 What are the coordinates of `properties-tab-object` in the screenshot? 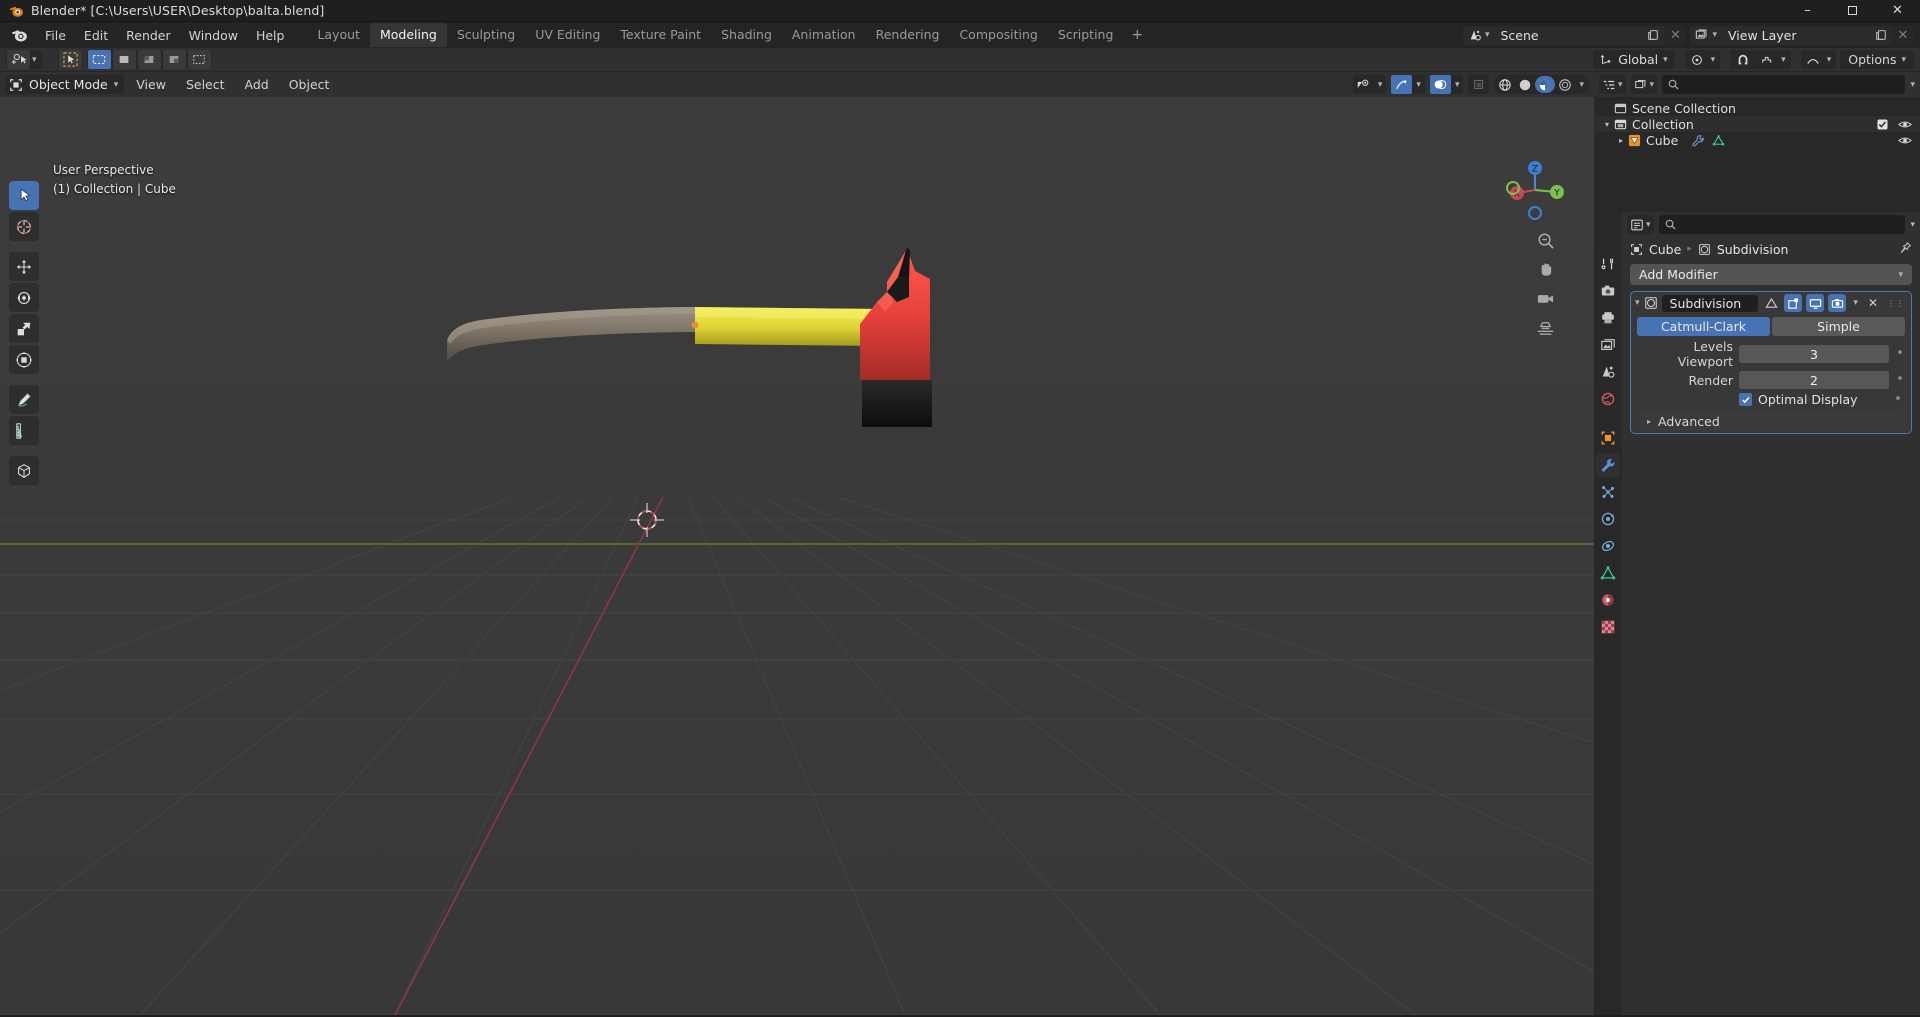 It's located at (1608, 438).